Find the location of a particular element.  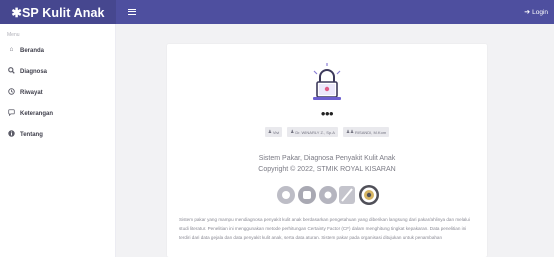

developer-badge: ♟ Dr. WINARLY Z., Sp.A is located at coordinates (312, 132).